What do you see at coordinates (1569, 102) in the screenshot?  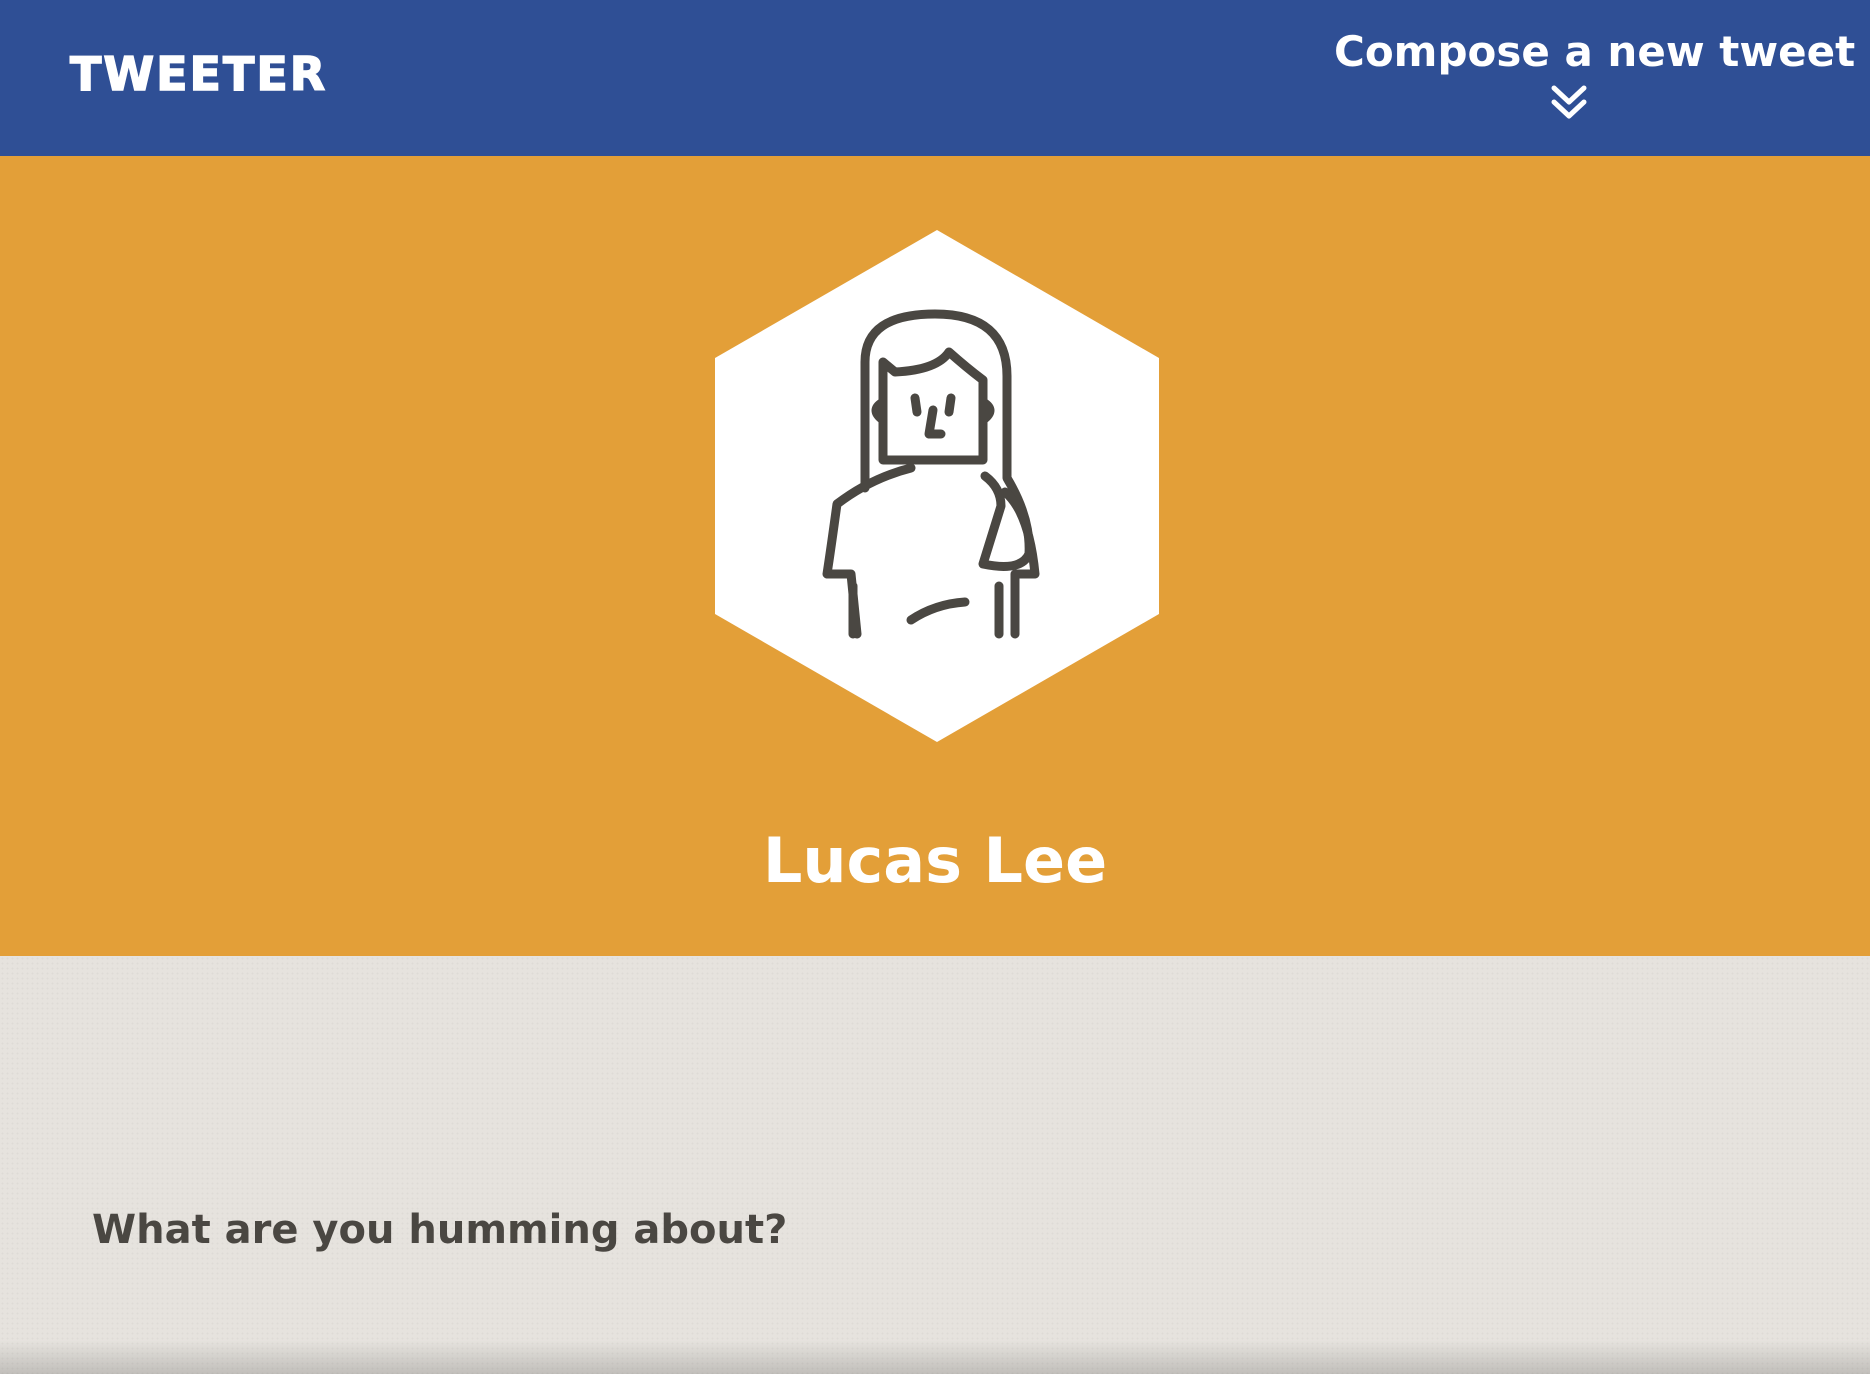 I see `double-chevron-down-icon` at bounding box center [1569, 102].